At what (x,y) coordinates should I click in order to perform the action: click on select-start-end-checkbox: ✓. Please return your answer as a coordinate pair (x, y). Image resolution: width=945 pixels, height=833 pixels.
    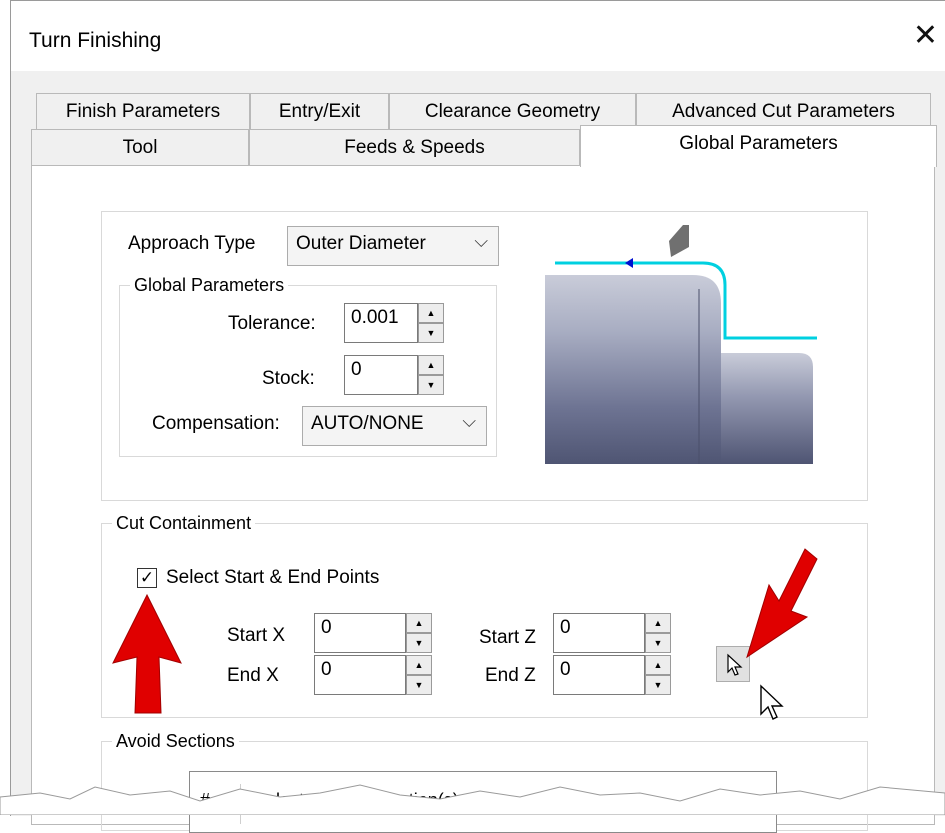
    Looking at the image, I should click on (147, 578).